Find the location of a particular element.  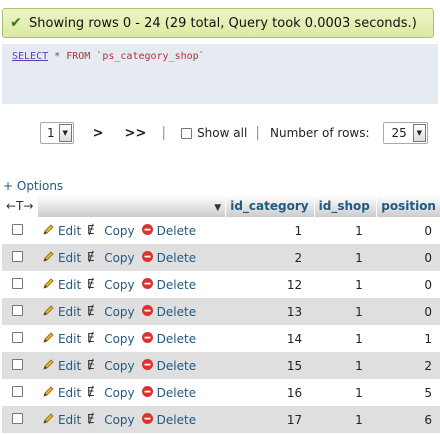

cell-id-category: 2 is located at coordinates (270, 257).